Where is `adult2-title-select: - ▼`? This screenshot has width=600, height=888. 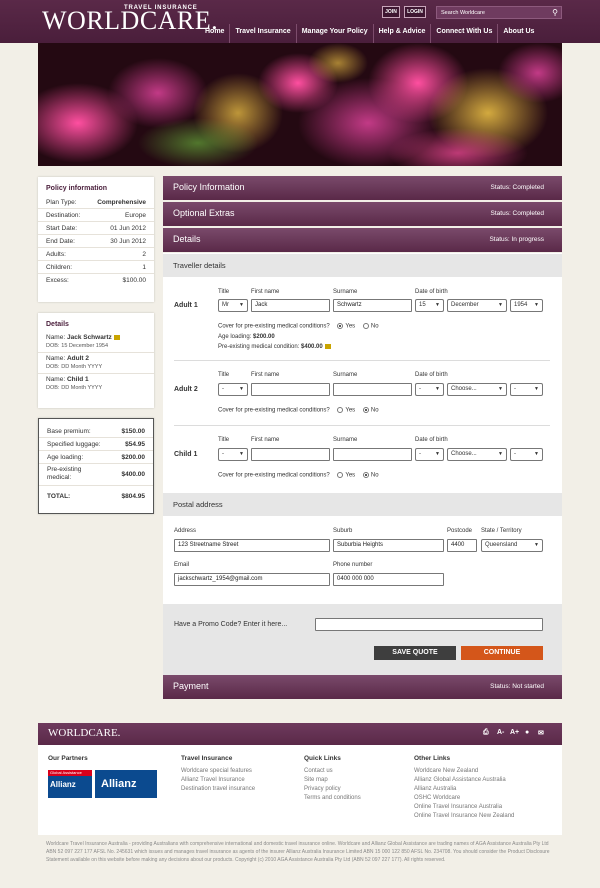 adult2-title-select: - ▼ is located at coordinates (233, 389).